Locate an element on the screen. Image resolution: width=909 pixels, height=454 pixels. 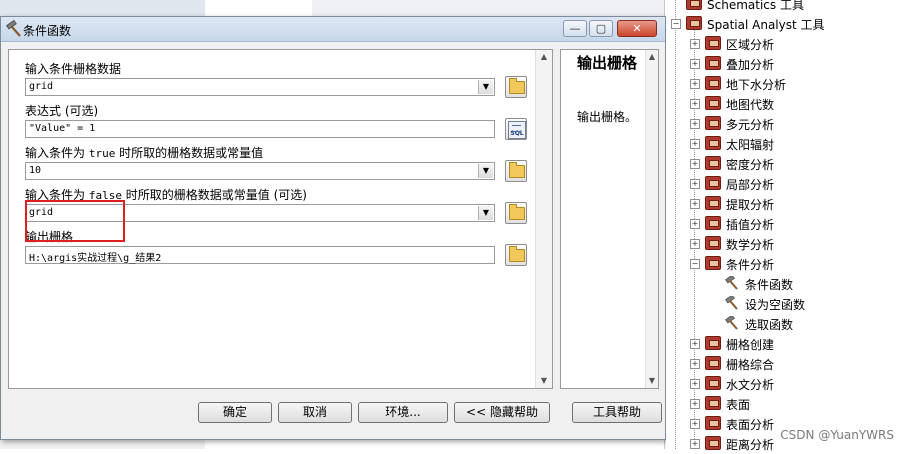
input-raster-label: 输入条件栅格数据 is located at coordinates (73, 69).